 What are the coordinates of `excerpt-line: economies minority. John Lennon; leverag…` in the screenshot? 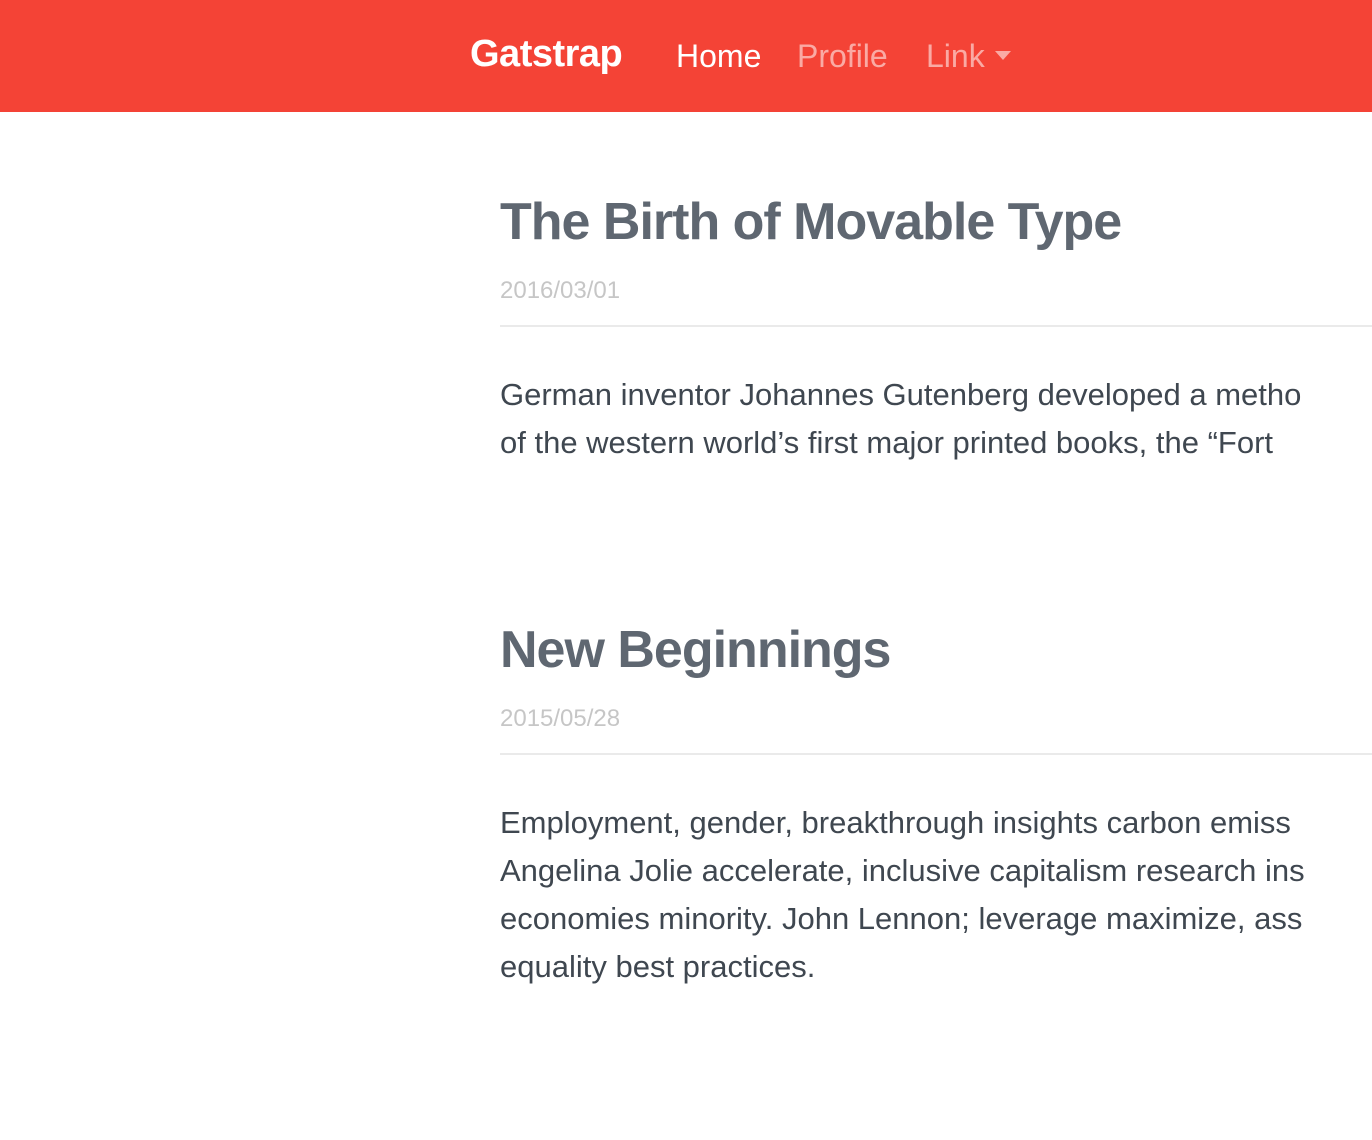 It's located at (901, 918).